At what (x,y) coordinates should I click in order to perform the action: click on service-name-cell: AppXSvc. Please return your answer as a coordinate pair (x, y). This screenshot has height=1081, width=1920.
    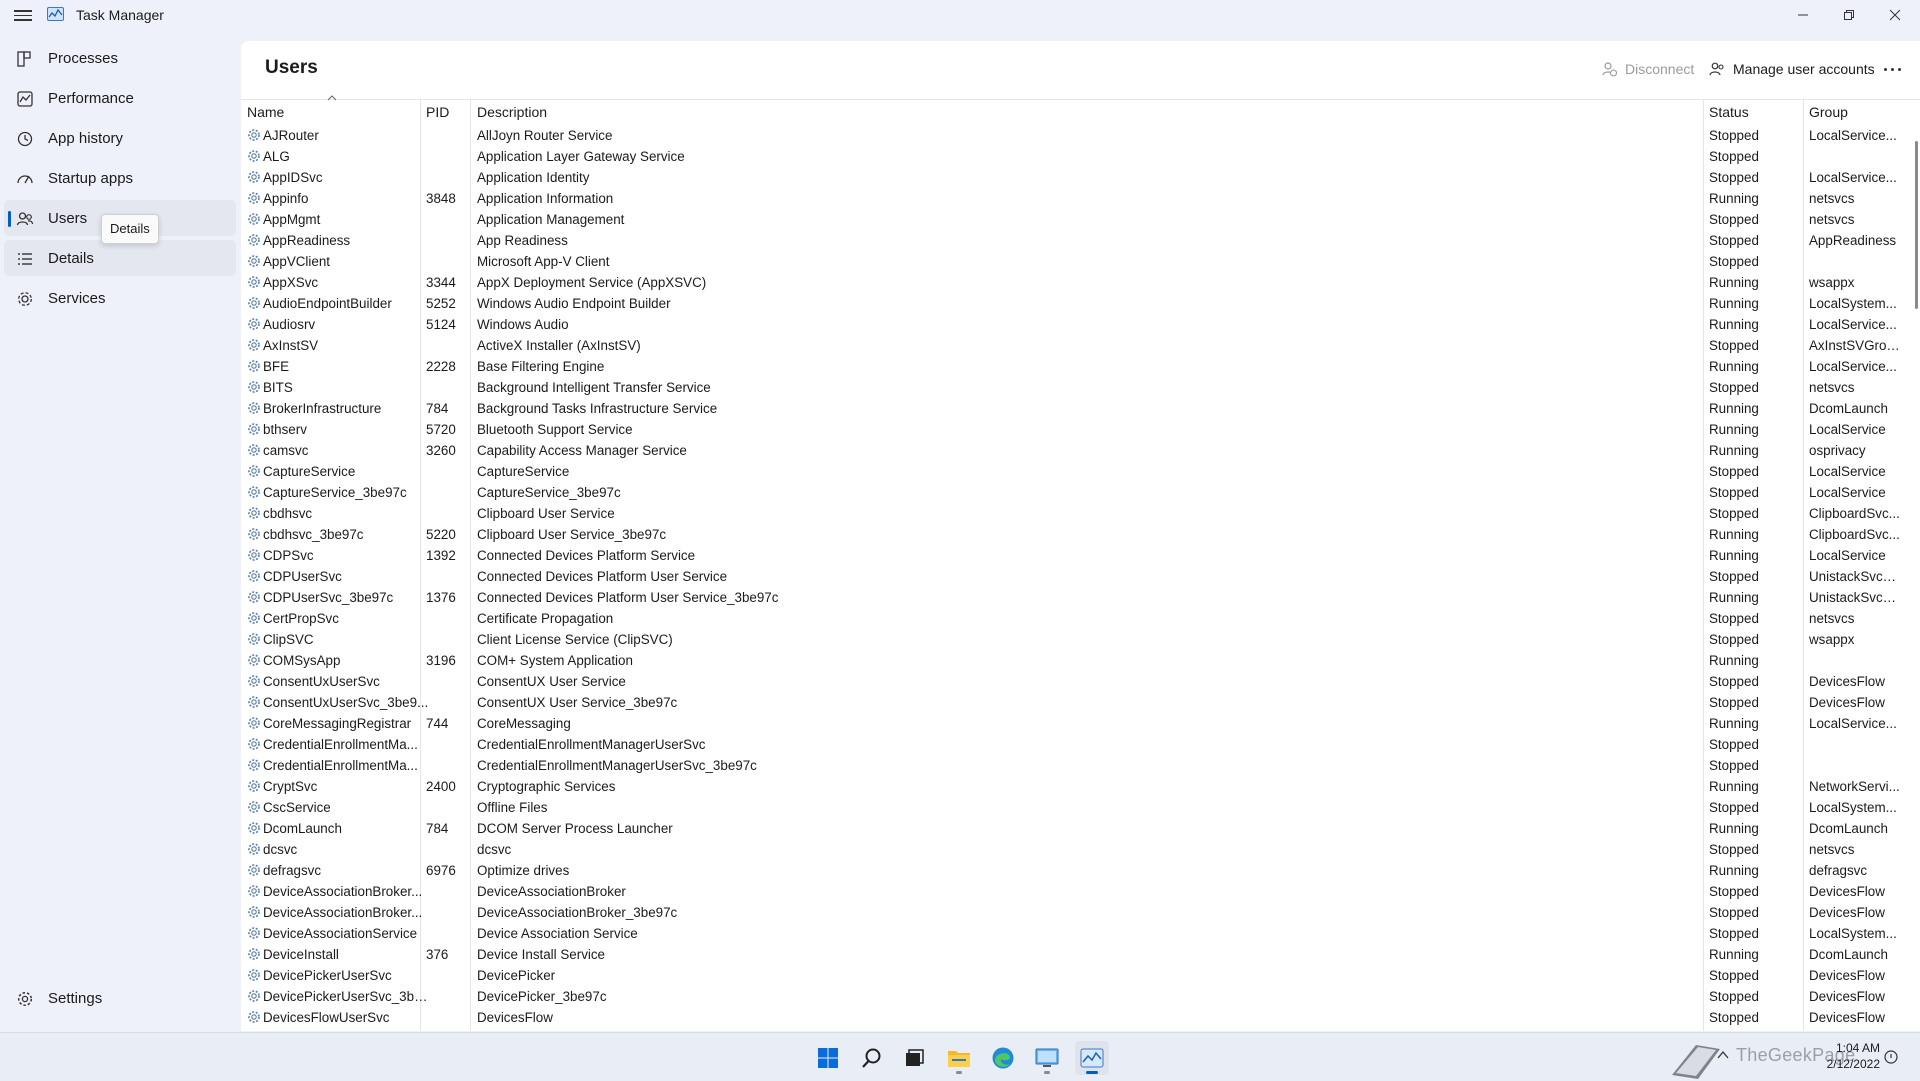
    Looking at the image, I should click on (339, 282).